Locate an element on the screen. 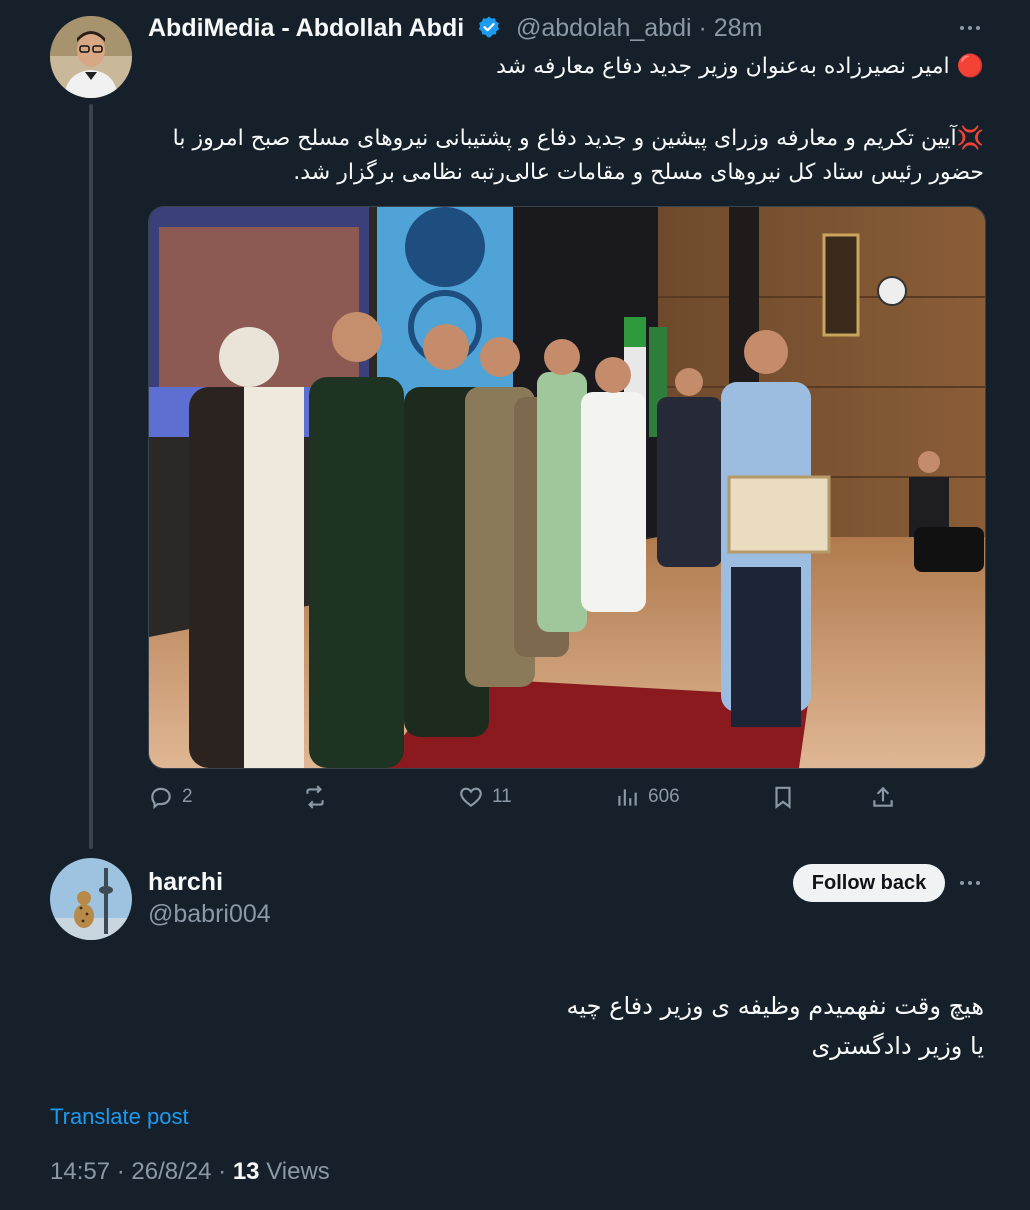  share-button is located at coordinates (883, 797).